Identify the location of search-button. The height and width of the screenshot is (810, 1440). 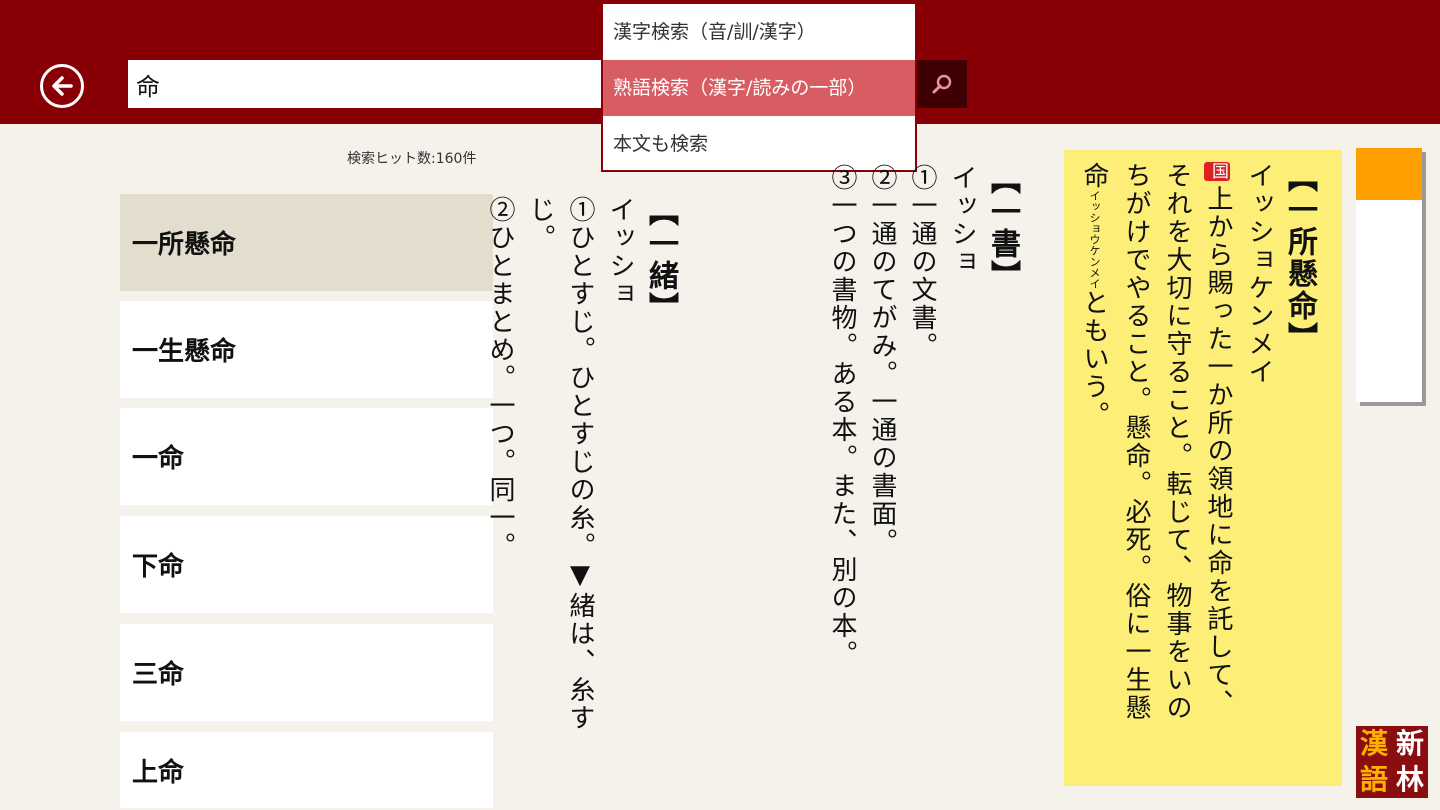
(942, 84).